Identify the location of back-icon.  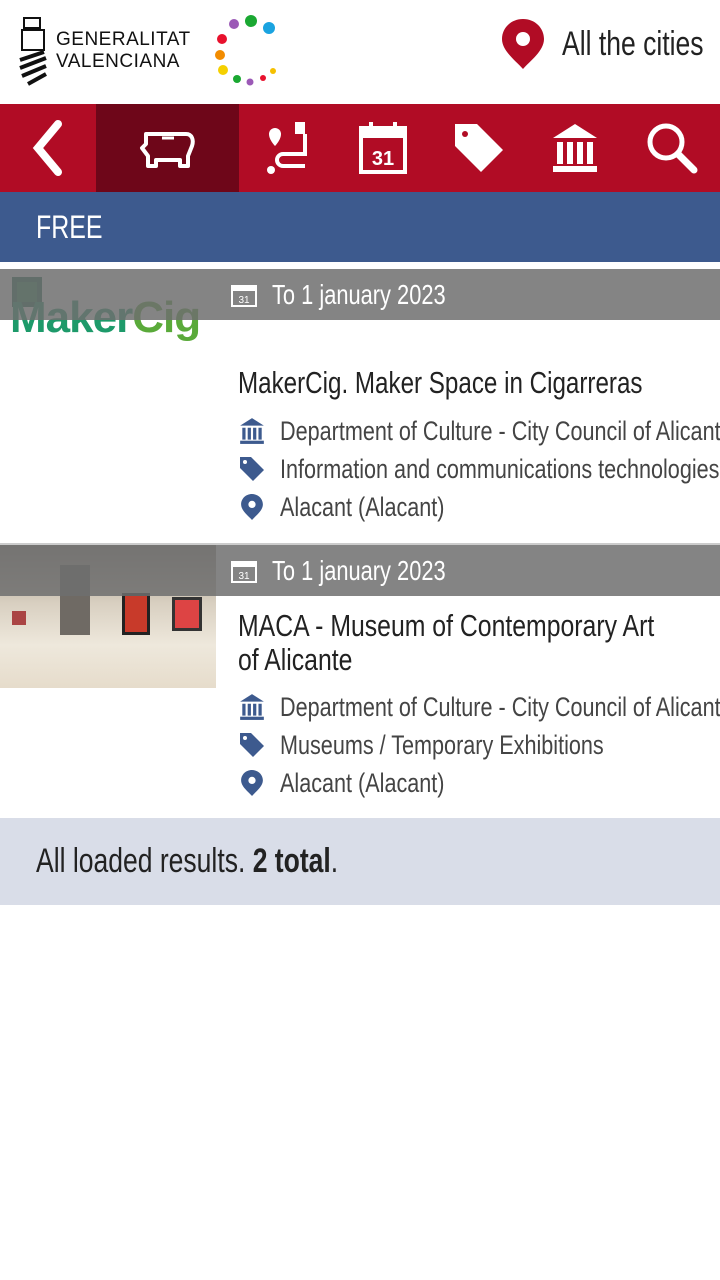
(47, 148).